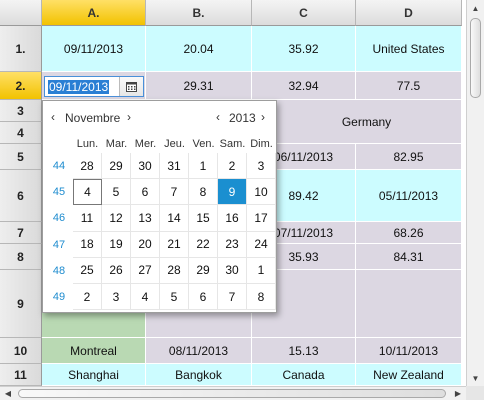 The width and height of the screenshot is (484, 400). What do you see at coordinates (145, 244) in the screenshot?
I see `calendar-day: 20` at bounding box center [145, 244].